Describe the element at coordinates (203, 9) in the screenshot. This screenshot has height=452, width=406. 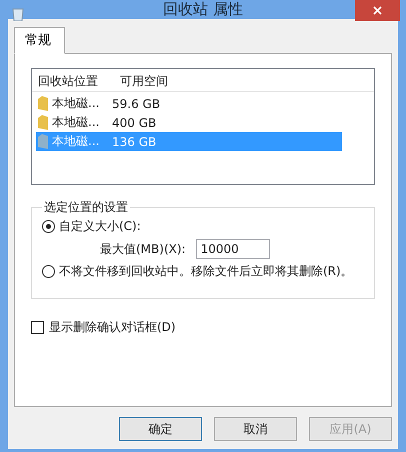
I see `window-title: 回收站 属性` at that location.